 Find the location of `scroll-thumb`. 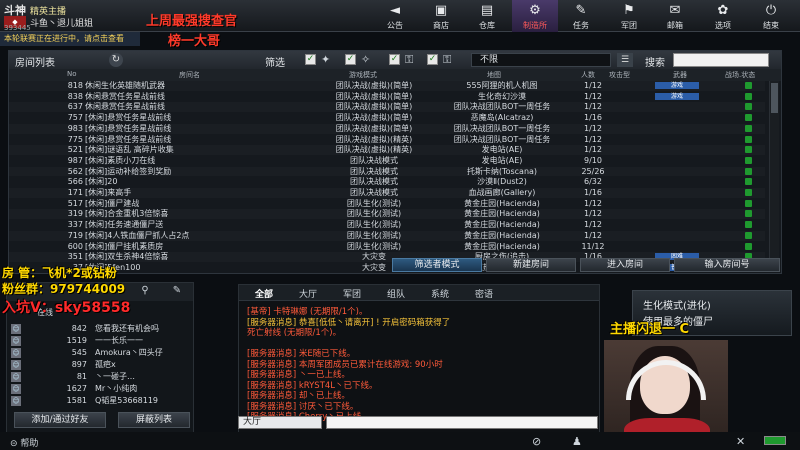

scroll-thumb is located at coordinates (774, 98).